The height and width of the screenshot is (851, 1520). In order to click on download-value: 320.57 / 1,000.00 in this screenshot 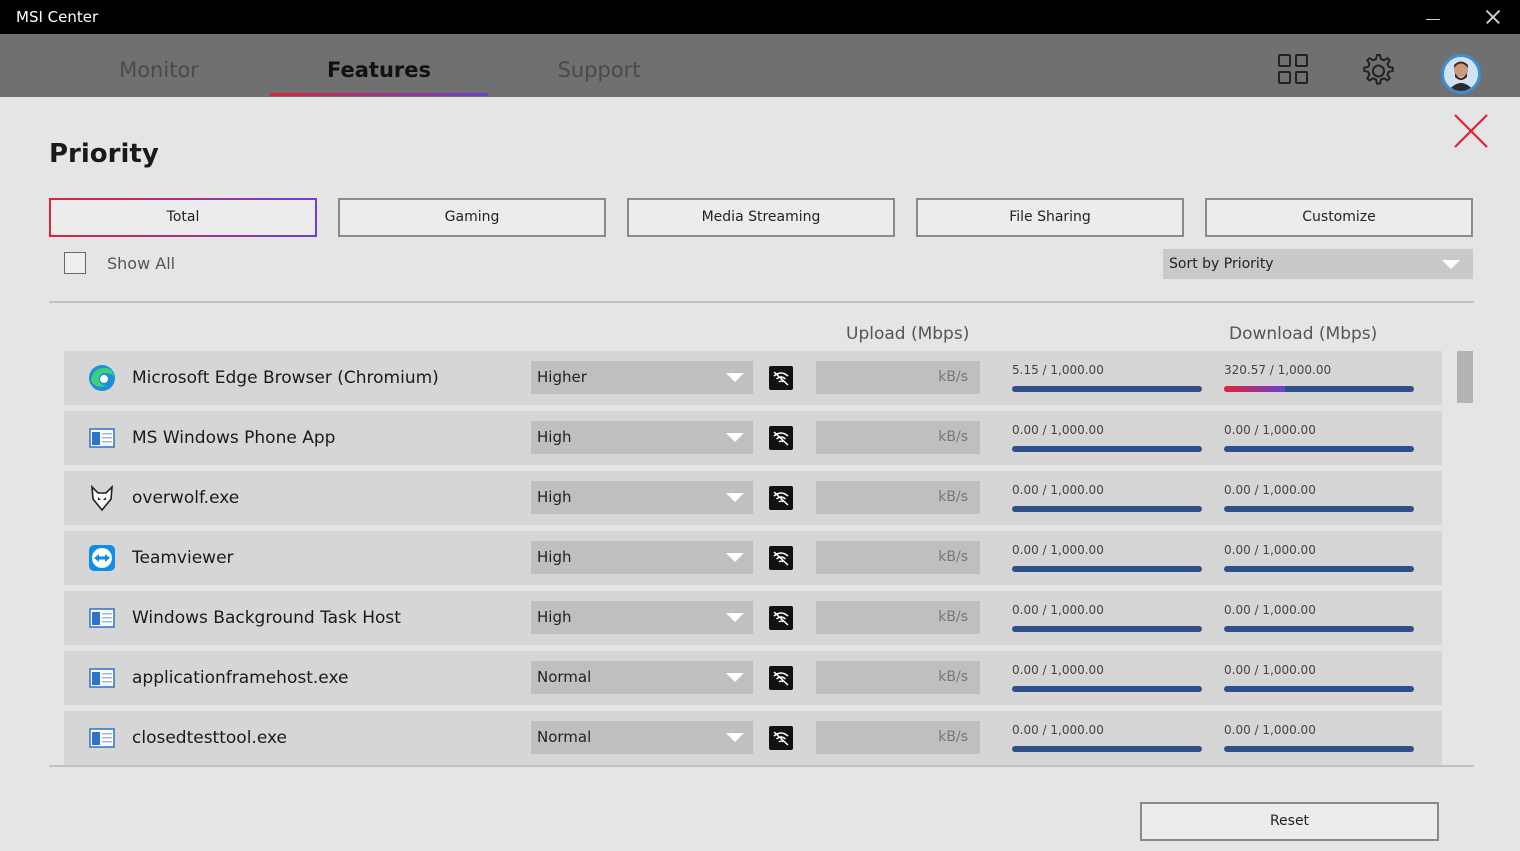, I will do `click(1278, 370)`.